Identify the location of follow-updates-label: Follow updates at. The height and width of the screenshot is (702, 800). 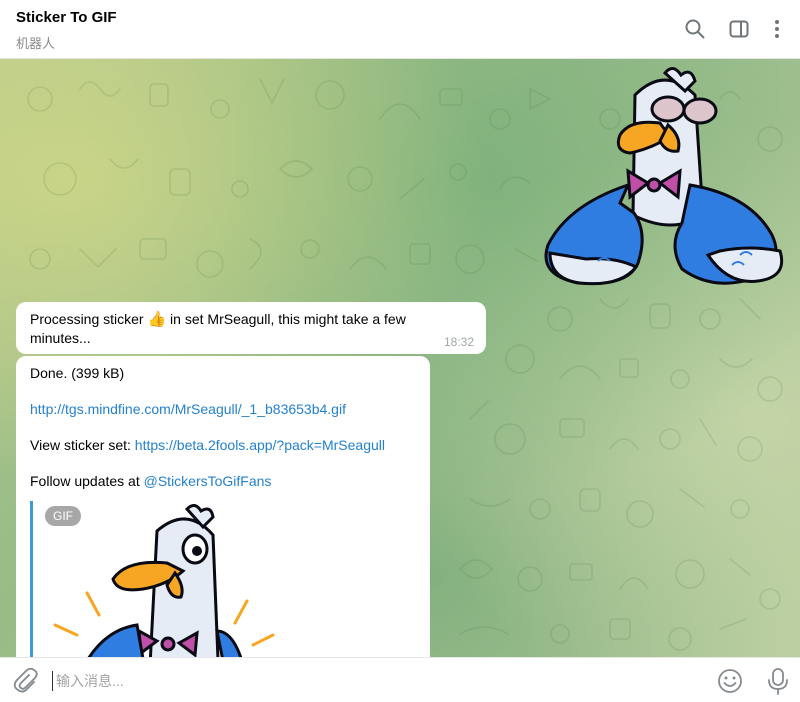
(87, 481).